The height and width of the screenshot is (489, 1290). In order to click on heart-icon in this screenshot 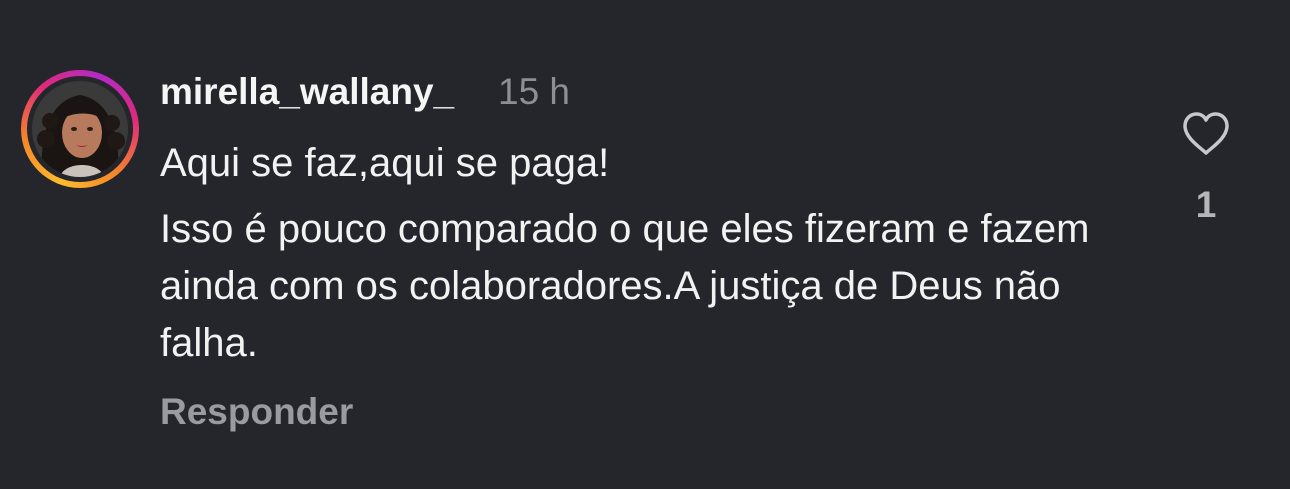, I will do `click(1206, 133)`.